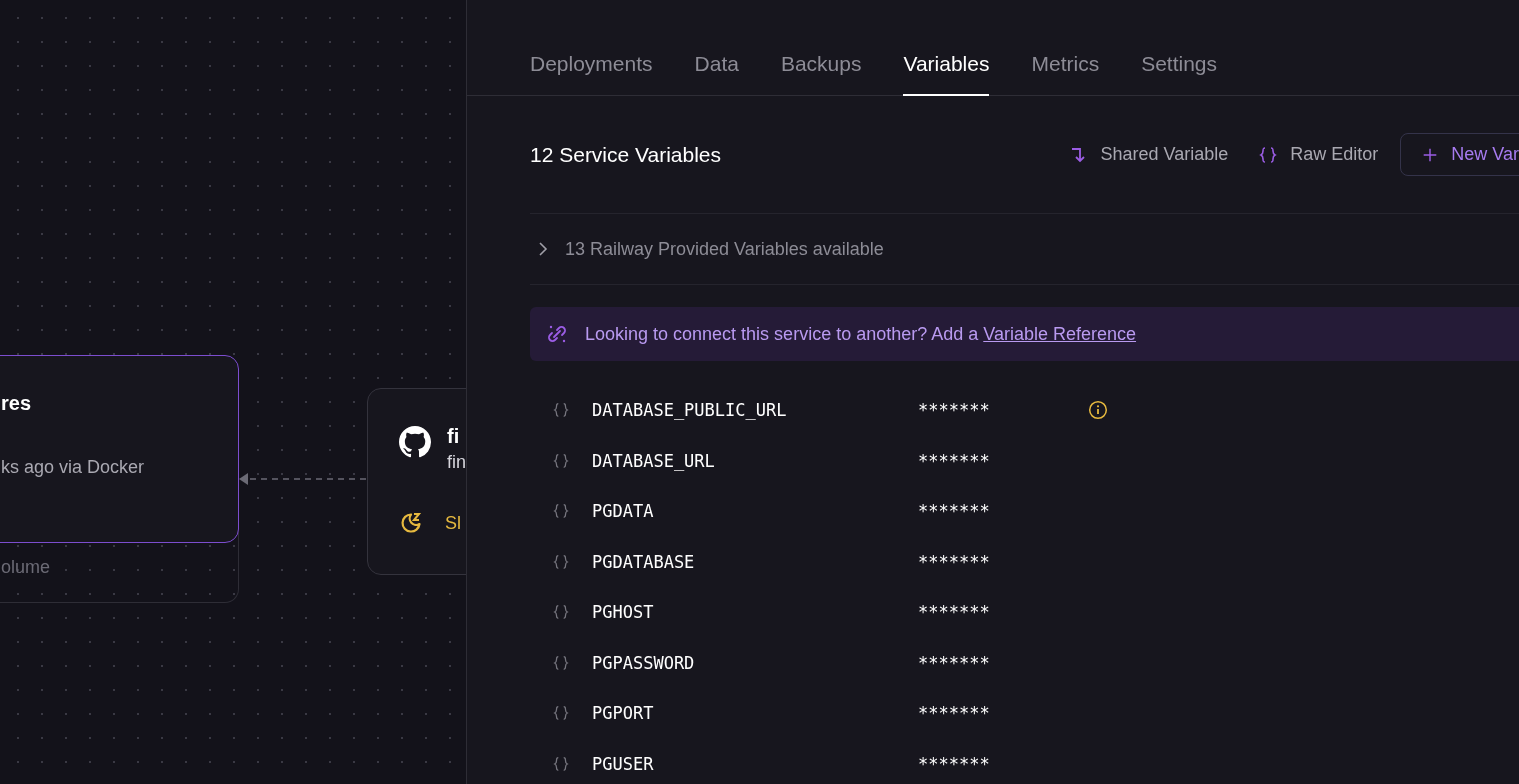  I want to click on github-icon, so click(415, 442).